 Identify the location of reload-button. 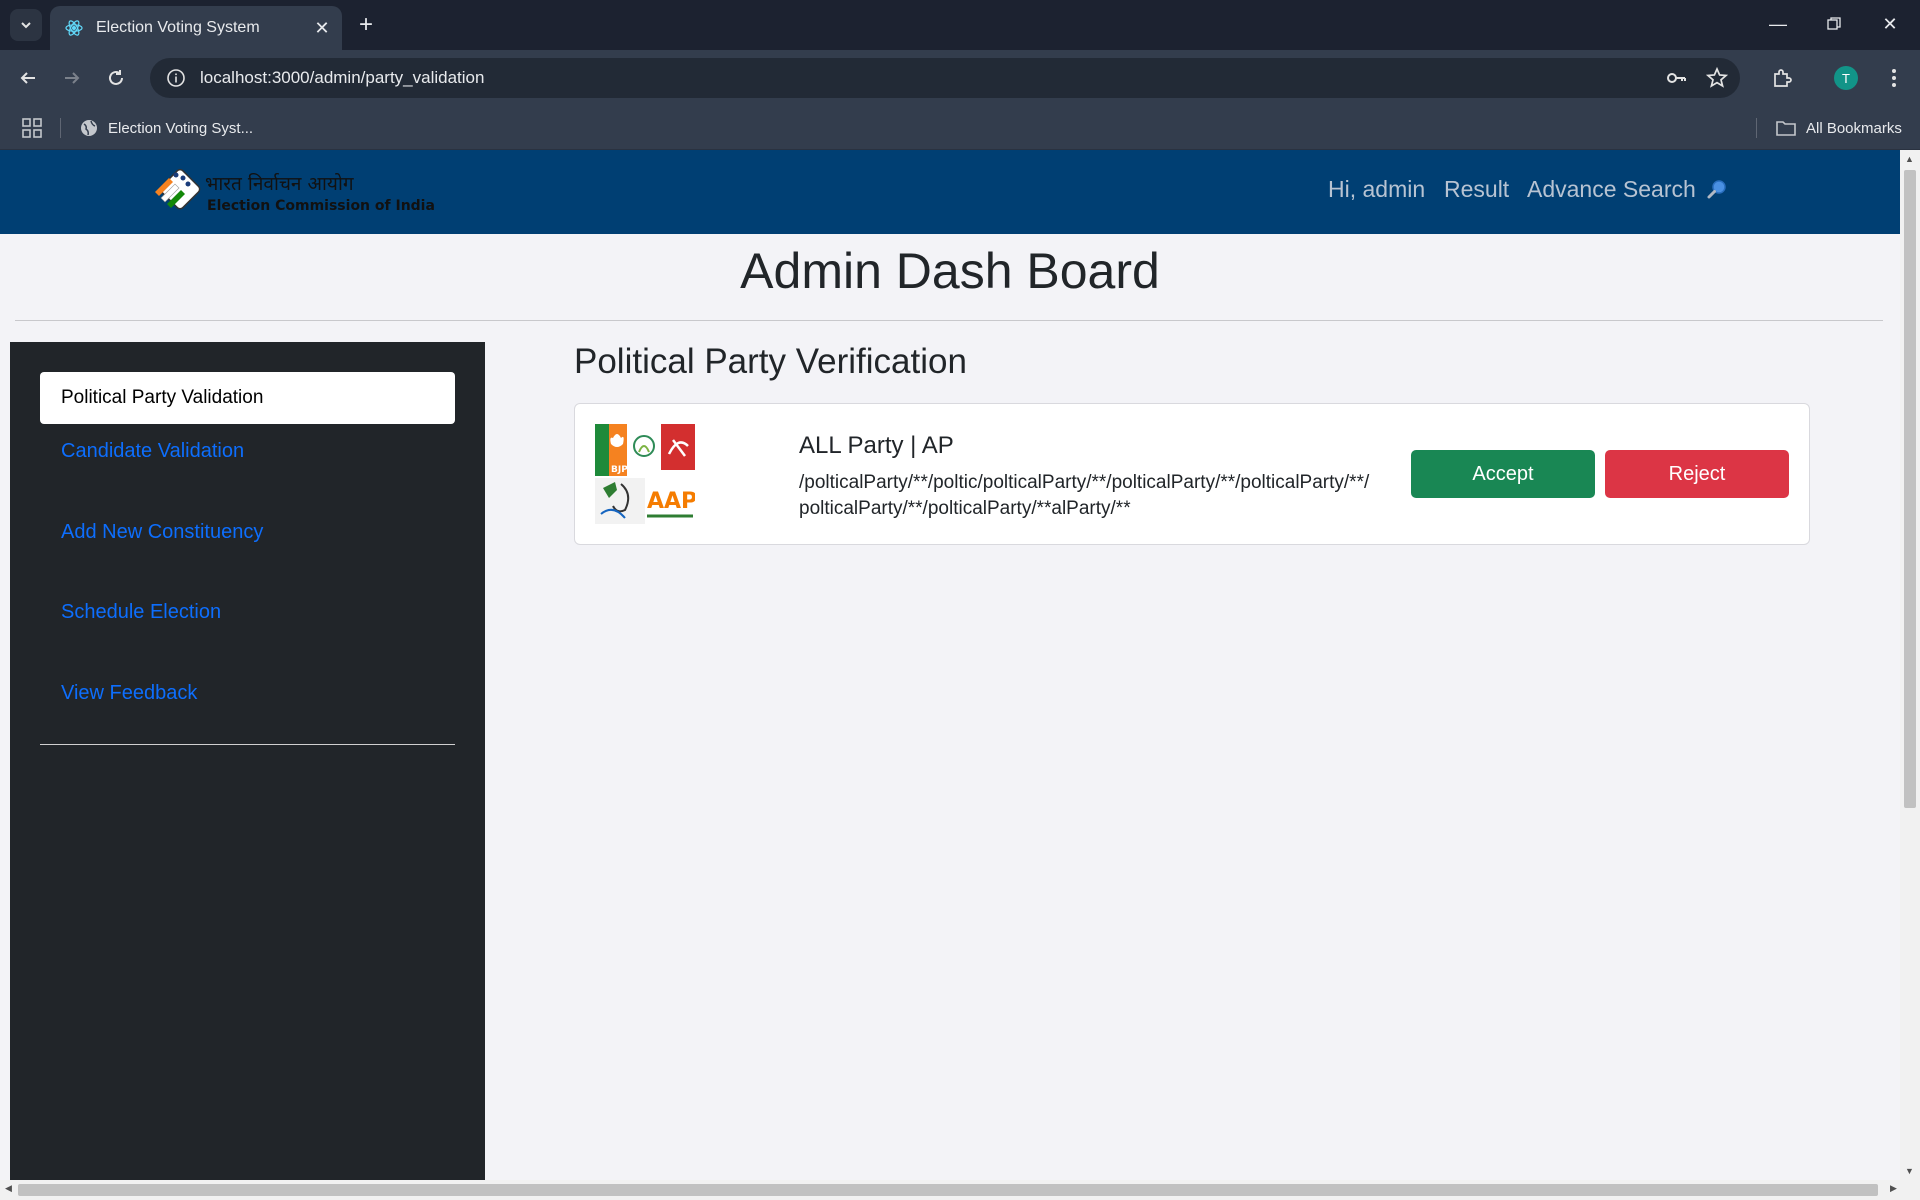
(116, 78).